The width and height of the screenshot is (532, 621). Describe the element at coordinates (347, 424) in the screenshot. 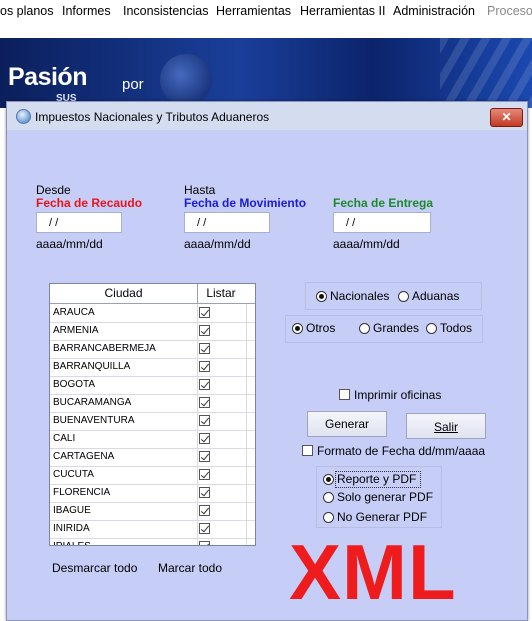

I see `generar-button: Generar` at that location.